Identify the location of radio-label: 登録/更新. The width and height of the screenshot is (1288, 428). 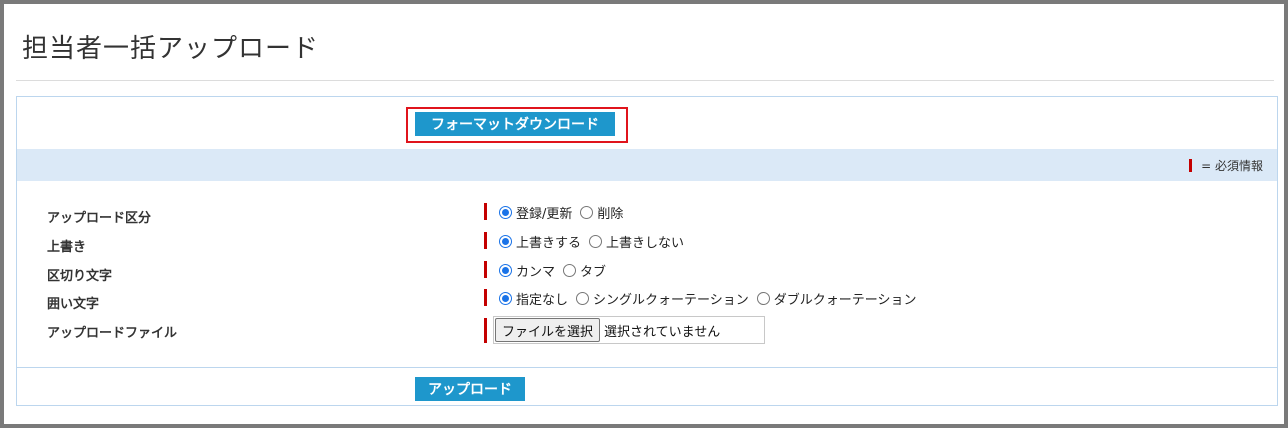
(544, 214).